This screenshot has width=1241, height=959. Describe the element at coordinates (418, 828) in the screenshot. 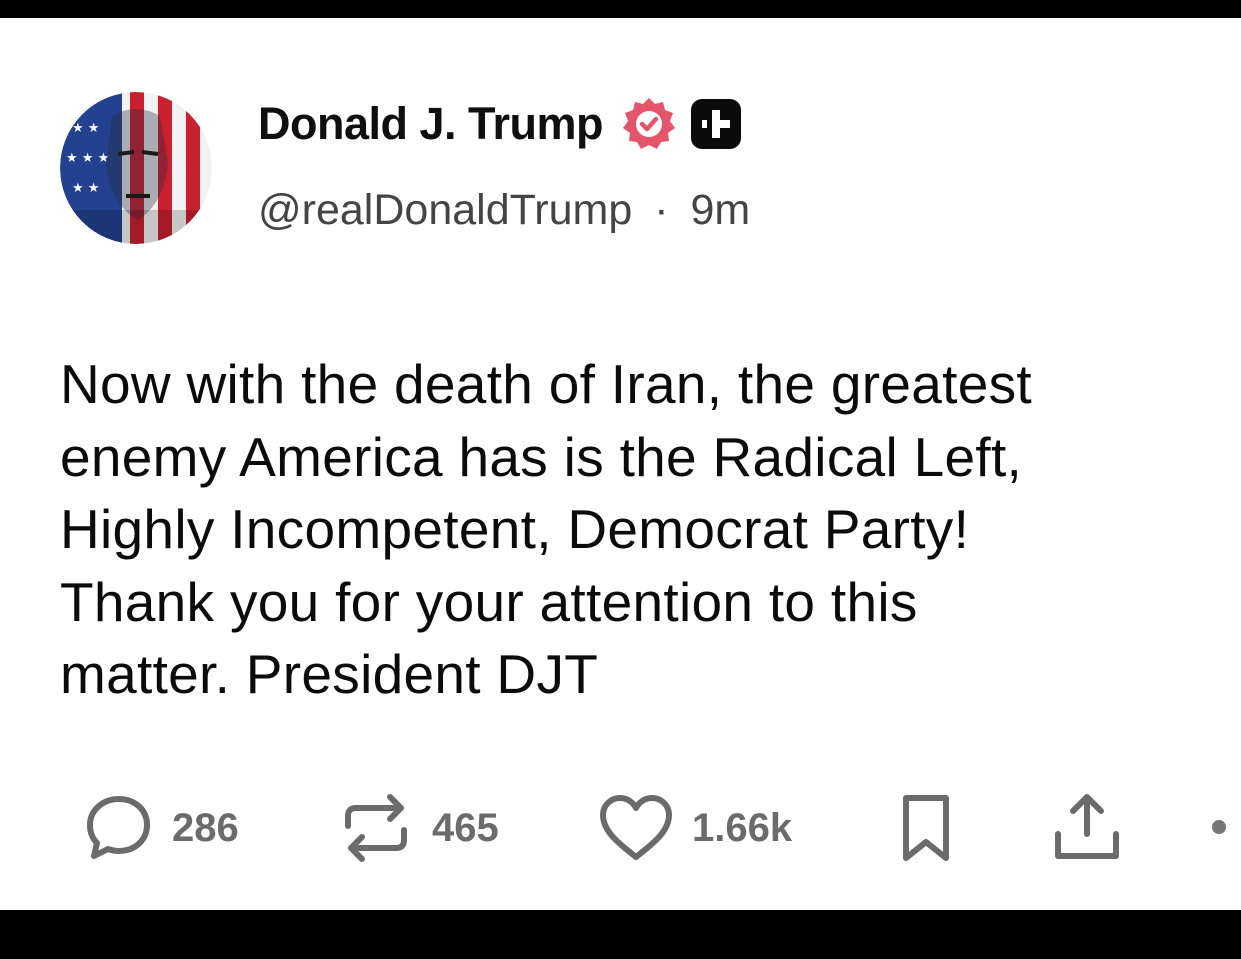

I see `repost-button: 465` at that location.